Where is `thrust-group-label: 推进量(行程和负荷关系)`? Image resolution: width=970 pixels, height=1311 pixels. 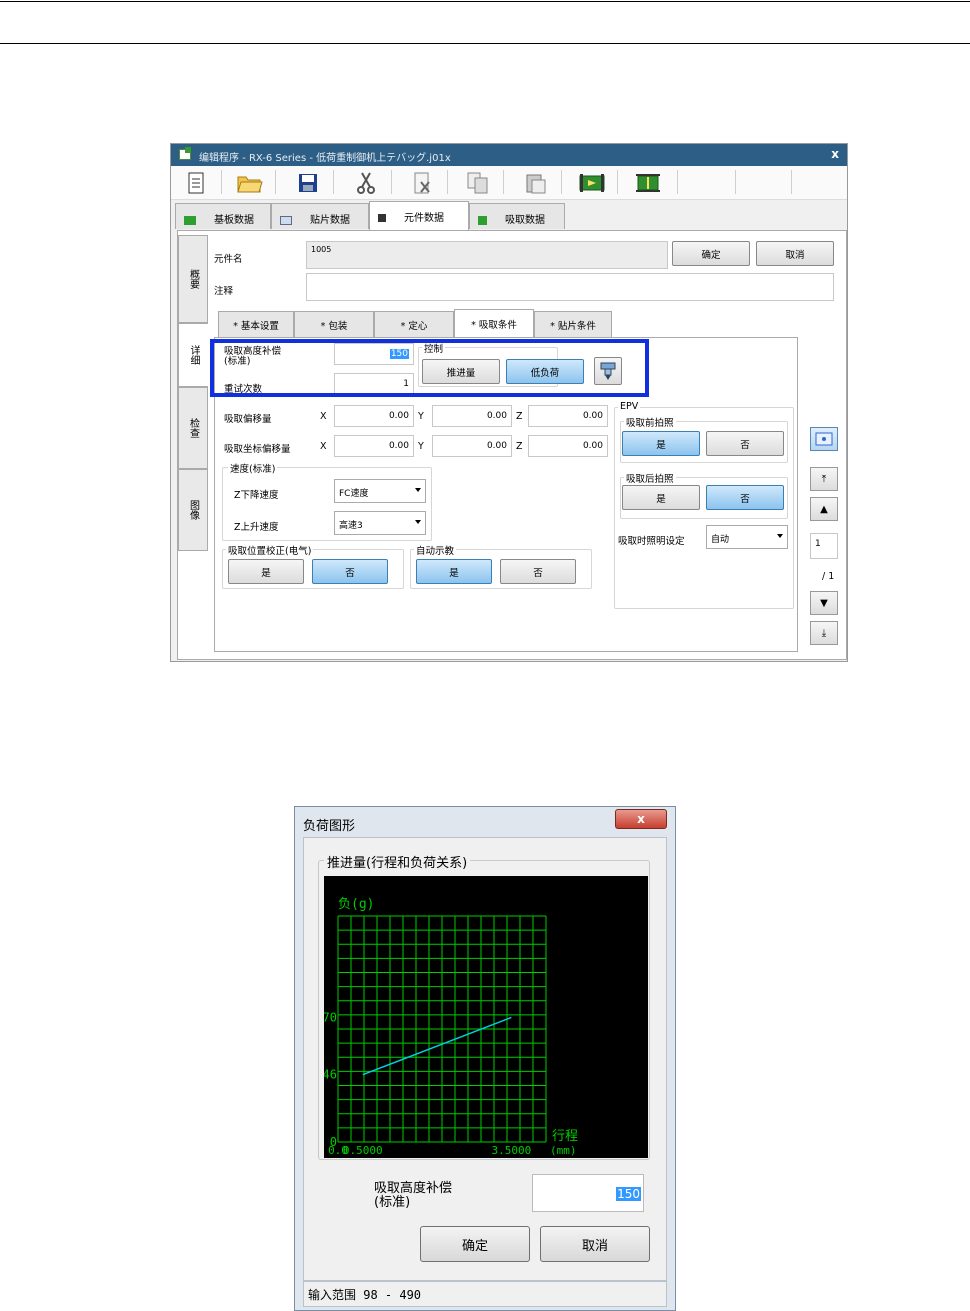 thrust-group-label: 推进量(行程和负荷关系) is located at coordinates (397, 861).